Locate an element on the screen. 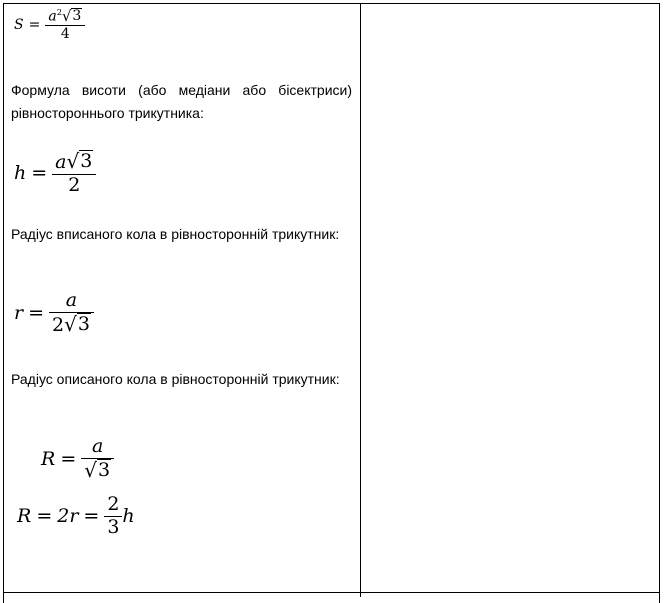  relation-formula: R = 2r = 2 3 h is located at coordinates (76, 516).